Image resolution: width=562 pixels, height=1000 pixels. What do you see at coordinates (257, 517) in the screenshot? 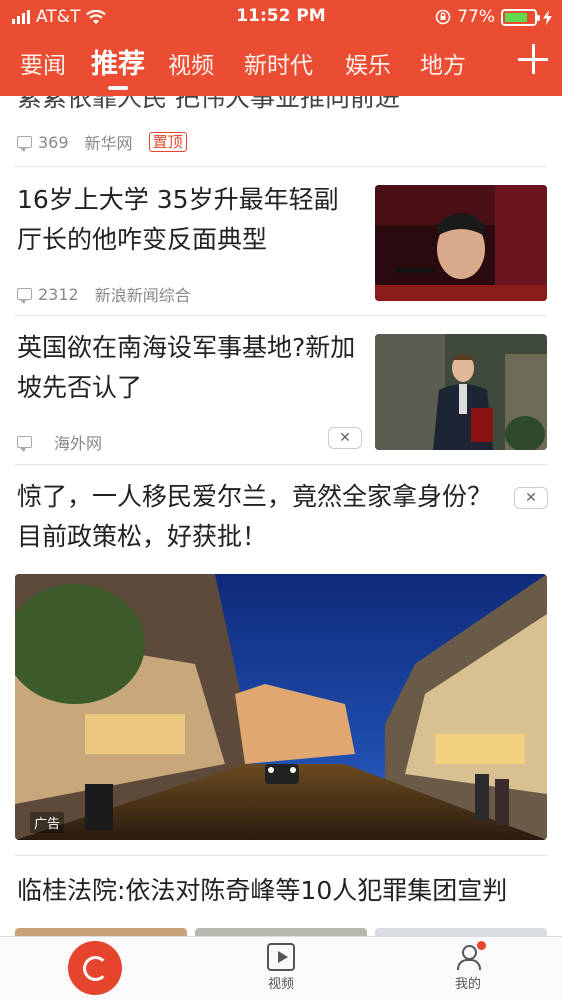
I see `headline: 惊了，一人移民爱尔兰，竟然全家拿身份？目前政策松，好获批！` at bounding box center [257, 517].